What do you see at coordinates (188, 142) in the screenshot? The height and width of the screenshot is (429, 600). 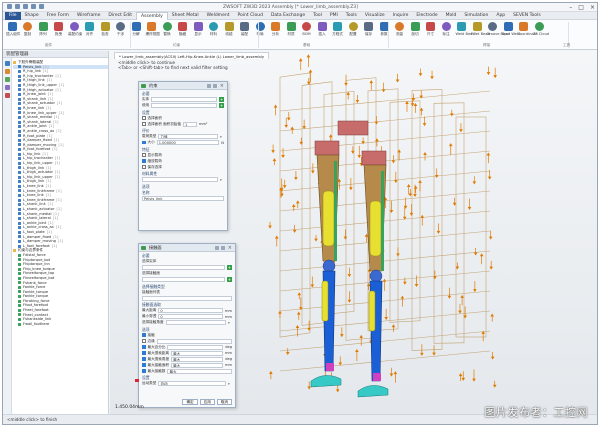 I see `magnitude-field: 1.000000` at bounding box center [188, 142].